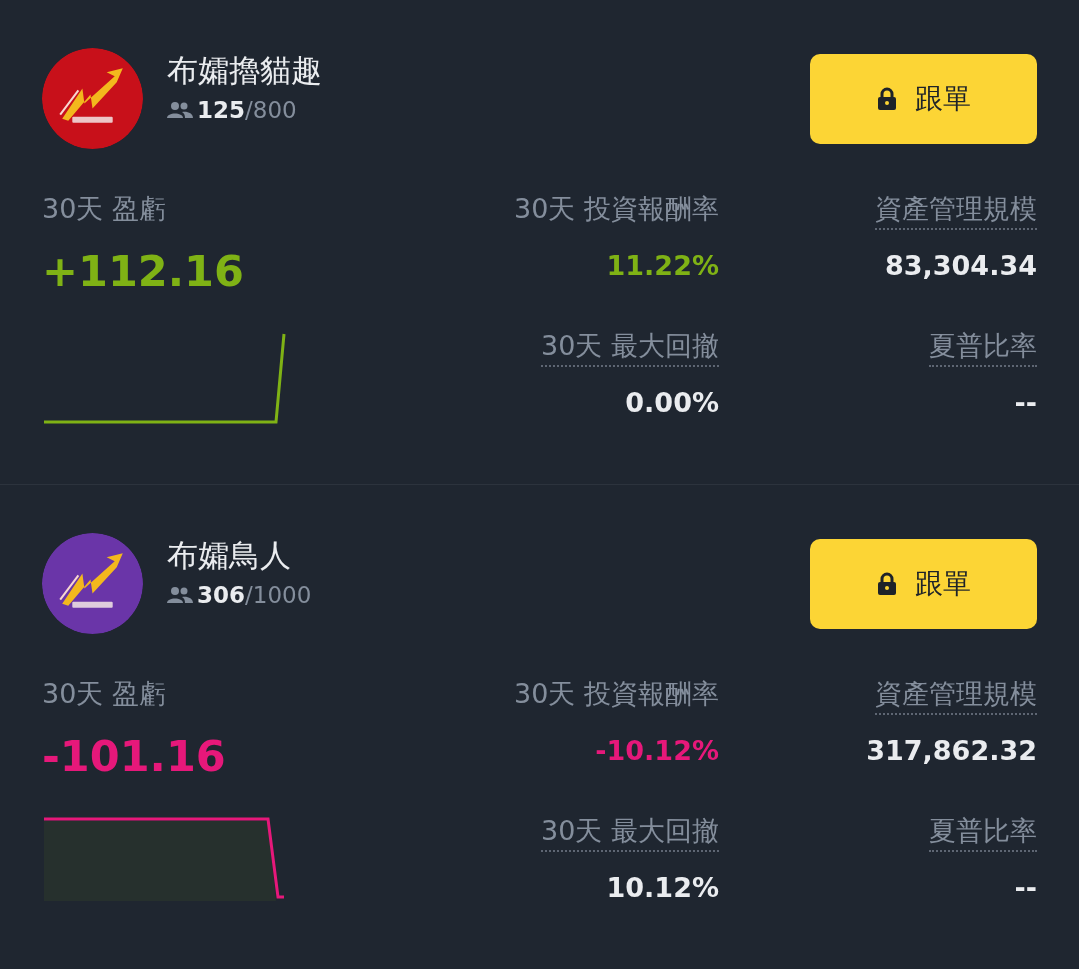 The height and width of the screenshot is (969, 1079). What do you see at coordinates (662, 265) in the screenshot?
I see `metric-value: 11.22%` at bounding box center [662, 265].